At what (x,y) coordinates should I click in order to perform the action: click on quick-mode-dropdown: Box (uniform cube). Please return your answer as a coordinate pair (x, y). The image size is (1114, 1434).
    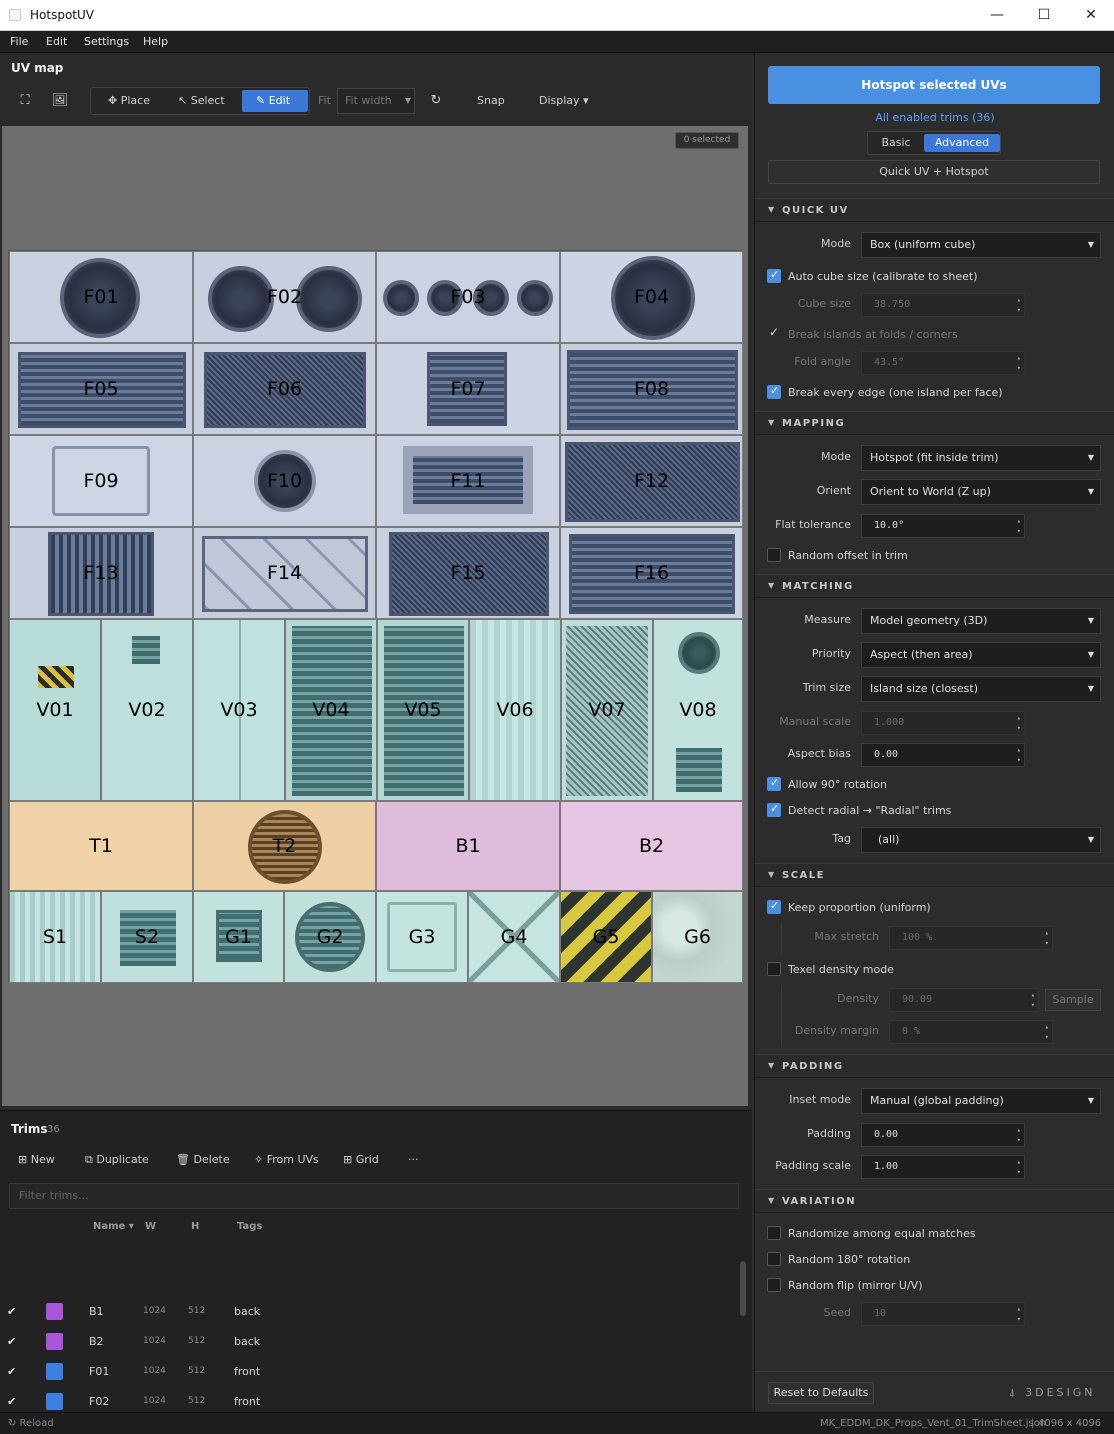
    Looking at the image, I should click on (981, 245).